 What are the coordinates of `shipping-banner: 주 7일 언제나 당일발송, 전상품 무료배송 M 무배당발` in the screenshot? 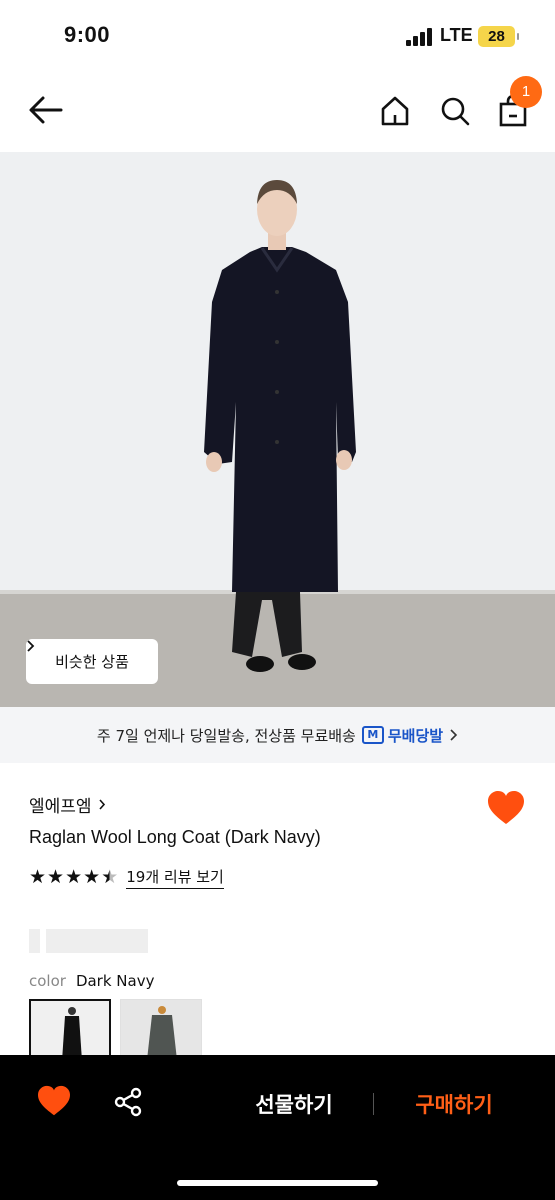 It's located at (277, 735).